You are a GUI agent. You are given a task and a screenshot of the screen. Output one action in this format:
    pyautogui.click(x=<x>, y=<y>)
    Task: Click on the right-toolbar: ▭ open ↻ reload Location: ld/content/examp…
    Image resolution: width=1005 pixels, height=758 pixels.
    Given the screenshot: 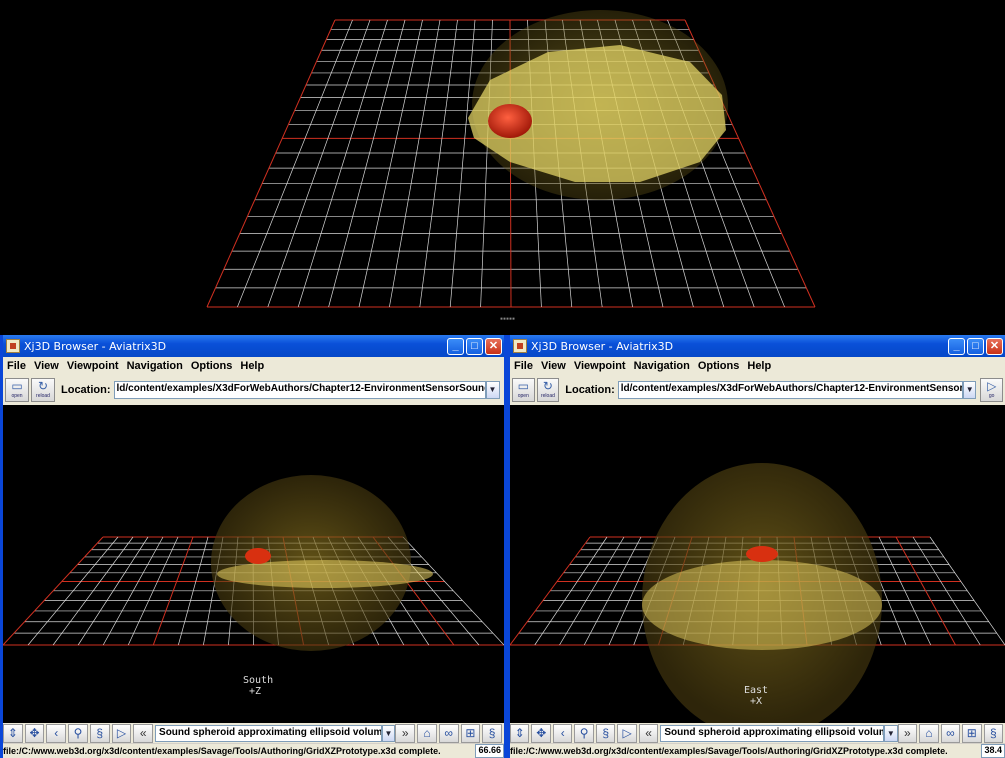 What is the action you would take?
    pyautogui.click(x=757, y=390)
    